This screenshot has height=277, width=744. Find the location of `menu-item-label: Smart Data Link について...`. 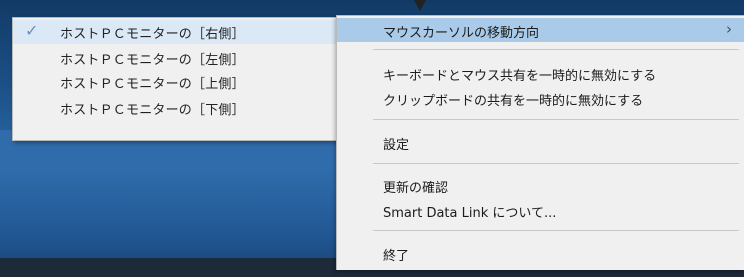

menu-item-label: Smart Data Link について... is located at coordinates (470, 213).